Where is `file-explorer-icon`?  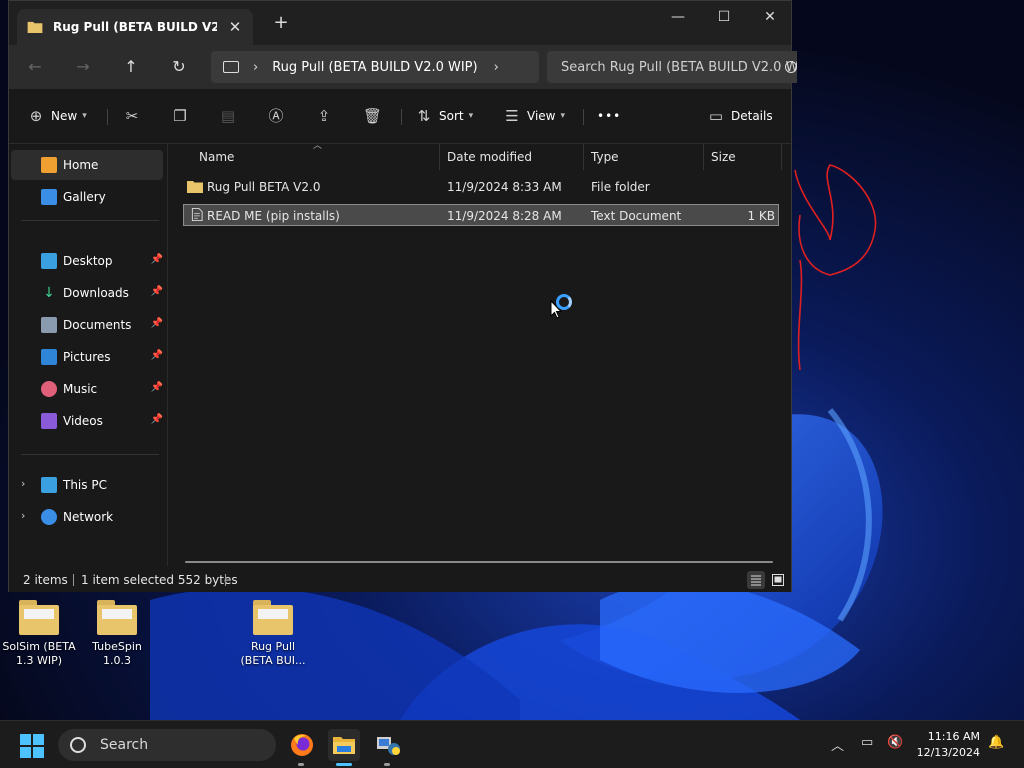
file-explorer-icon is located at coordinates (344, 745).